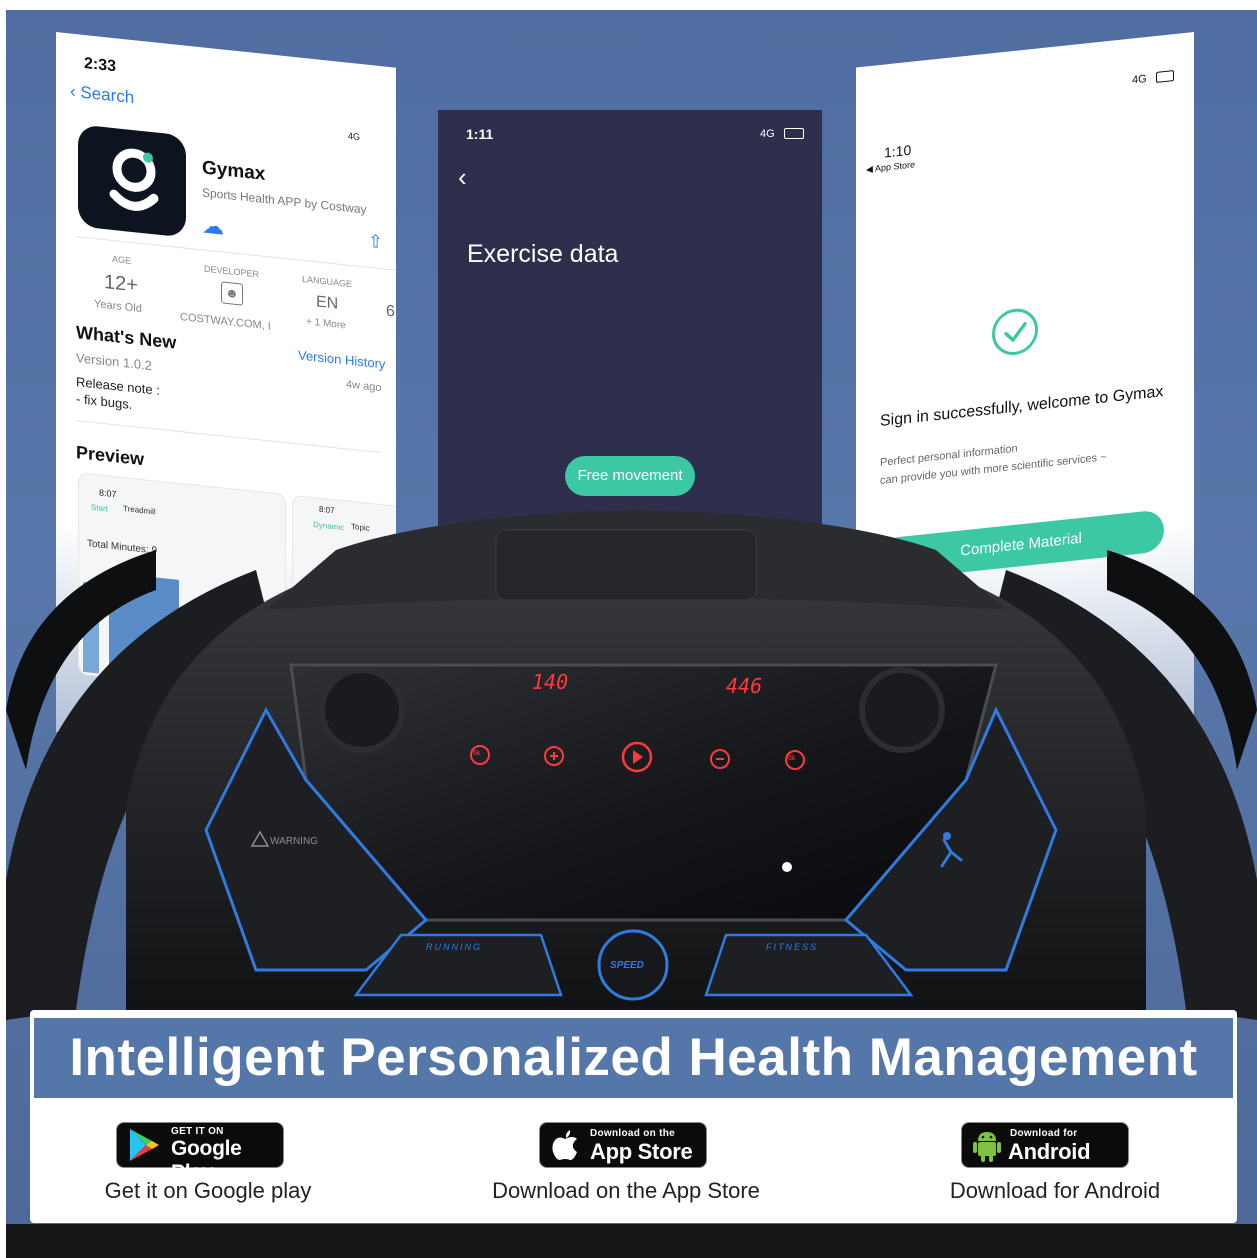  Describe the element at coordinates (550, 682) in the screenshot. I see `display-left-value: 140` at that location.